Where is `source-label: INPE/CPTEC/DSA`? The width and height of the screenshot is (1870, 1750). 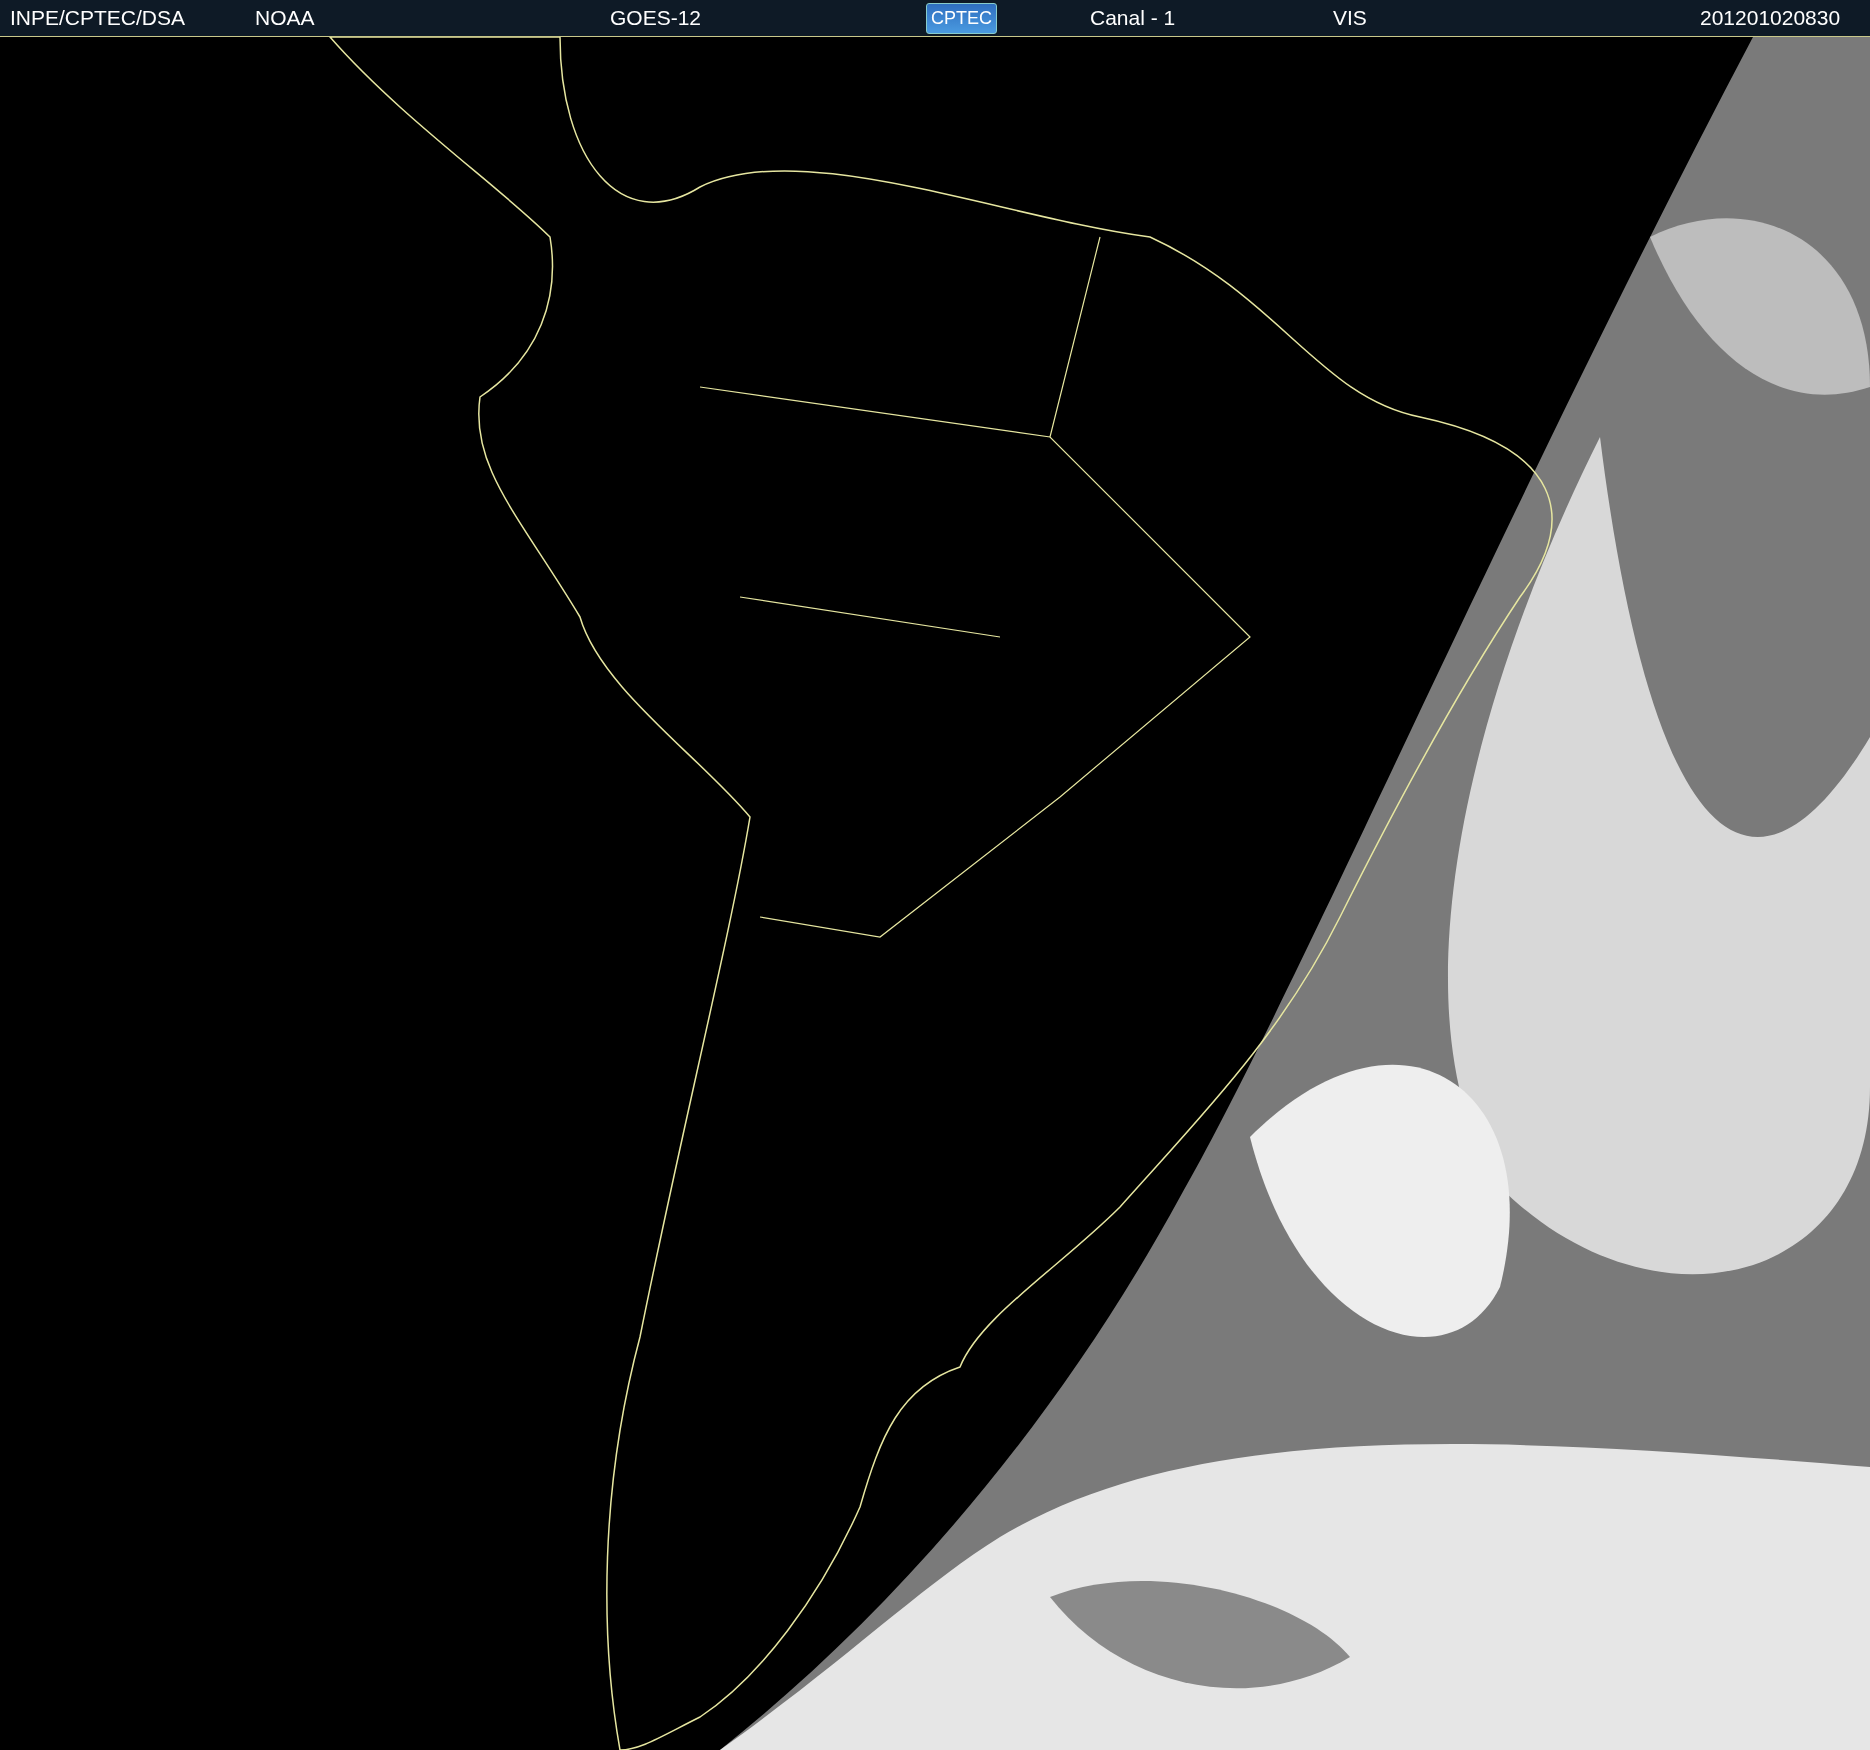
source-label: INPE/CPTEC/DSA is located at coordinates (98, 18).